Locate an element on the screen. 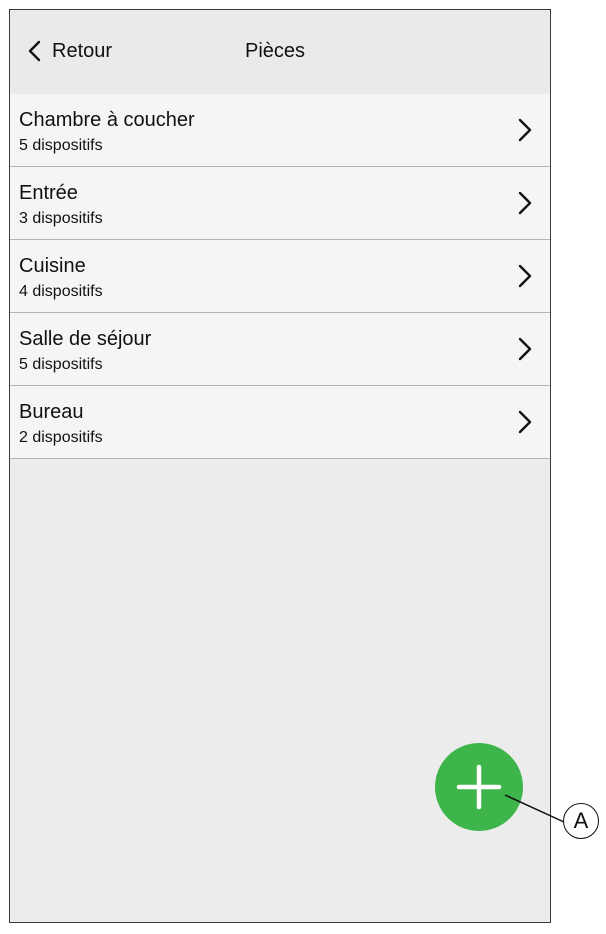  room-name: Entrée is located at coordinates (48, 193).